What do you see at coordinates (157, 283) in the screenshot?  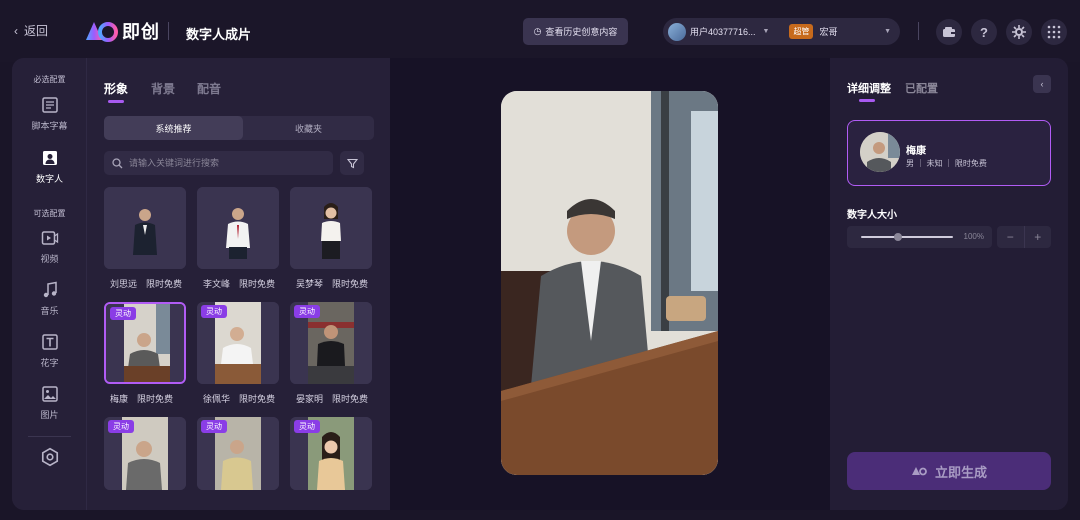 I see `card-label: 刘思远 限时免费` at bounding box center [157, 283].